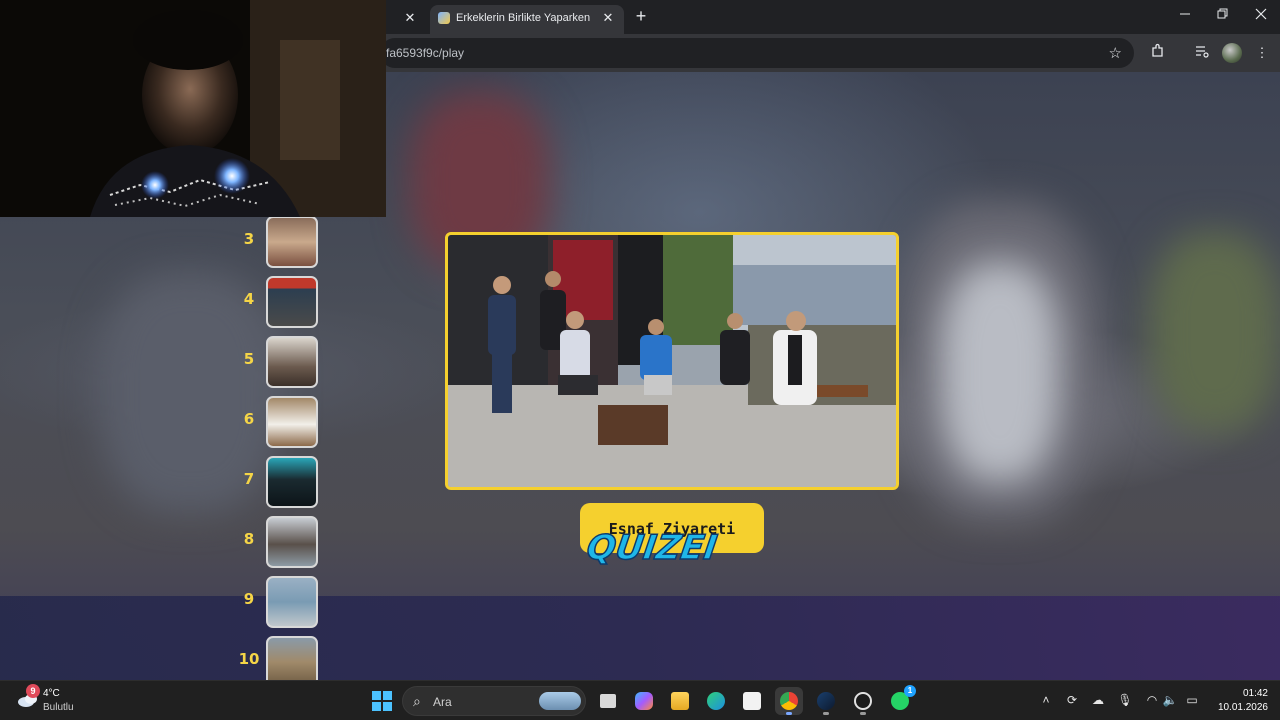  I want to click on steam-icon, so click(826, 701).